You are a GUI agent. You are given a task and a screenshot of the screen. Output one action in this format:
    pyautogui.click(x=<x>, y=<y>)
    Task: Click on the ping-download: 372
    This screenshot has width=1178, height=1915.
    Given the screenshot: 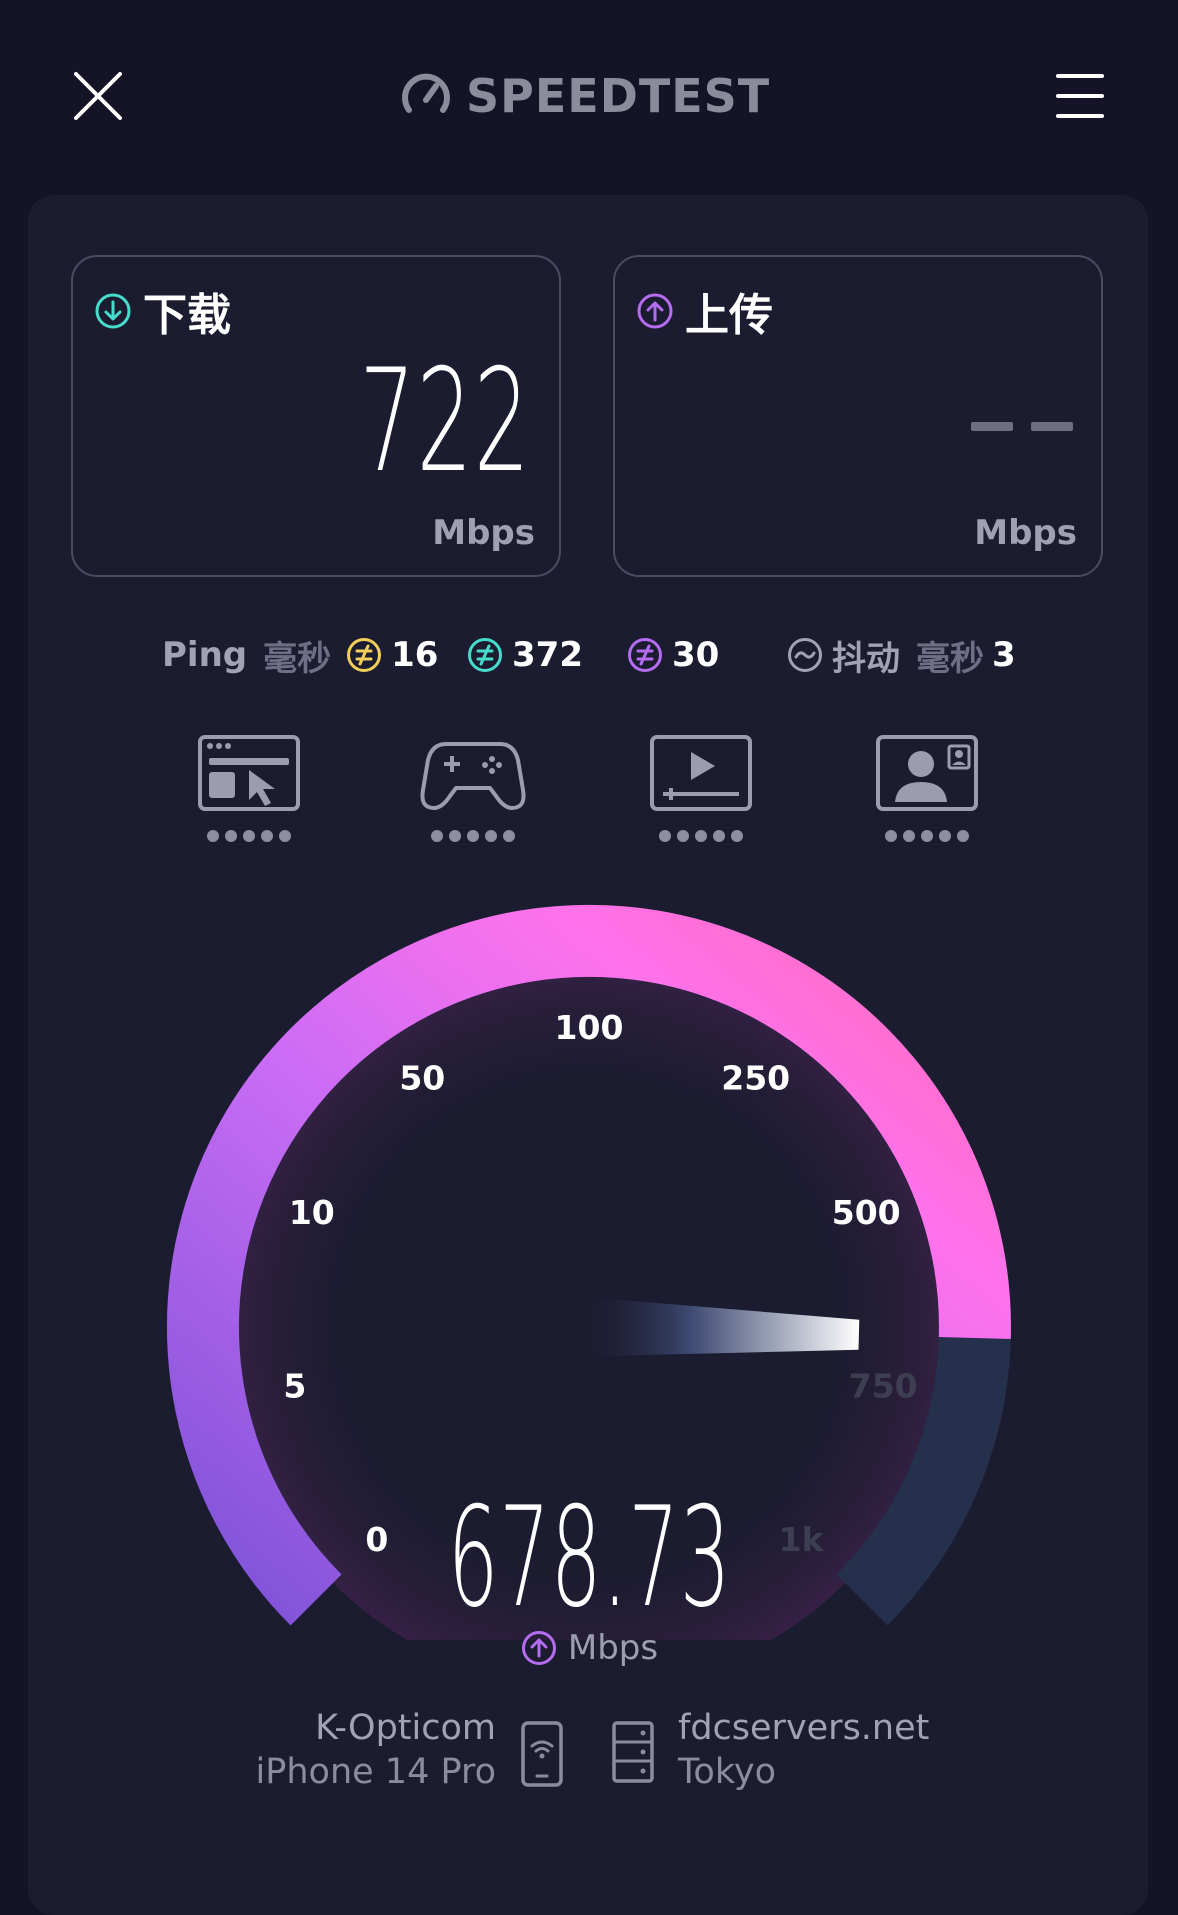 What is the action you would take?
    pyautogui.click(x=524, y=655)
    